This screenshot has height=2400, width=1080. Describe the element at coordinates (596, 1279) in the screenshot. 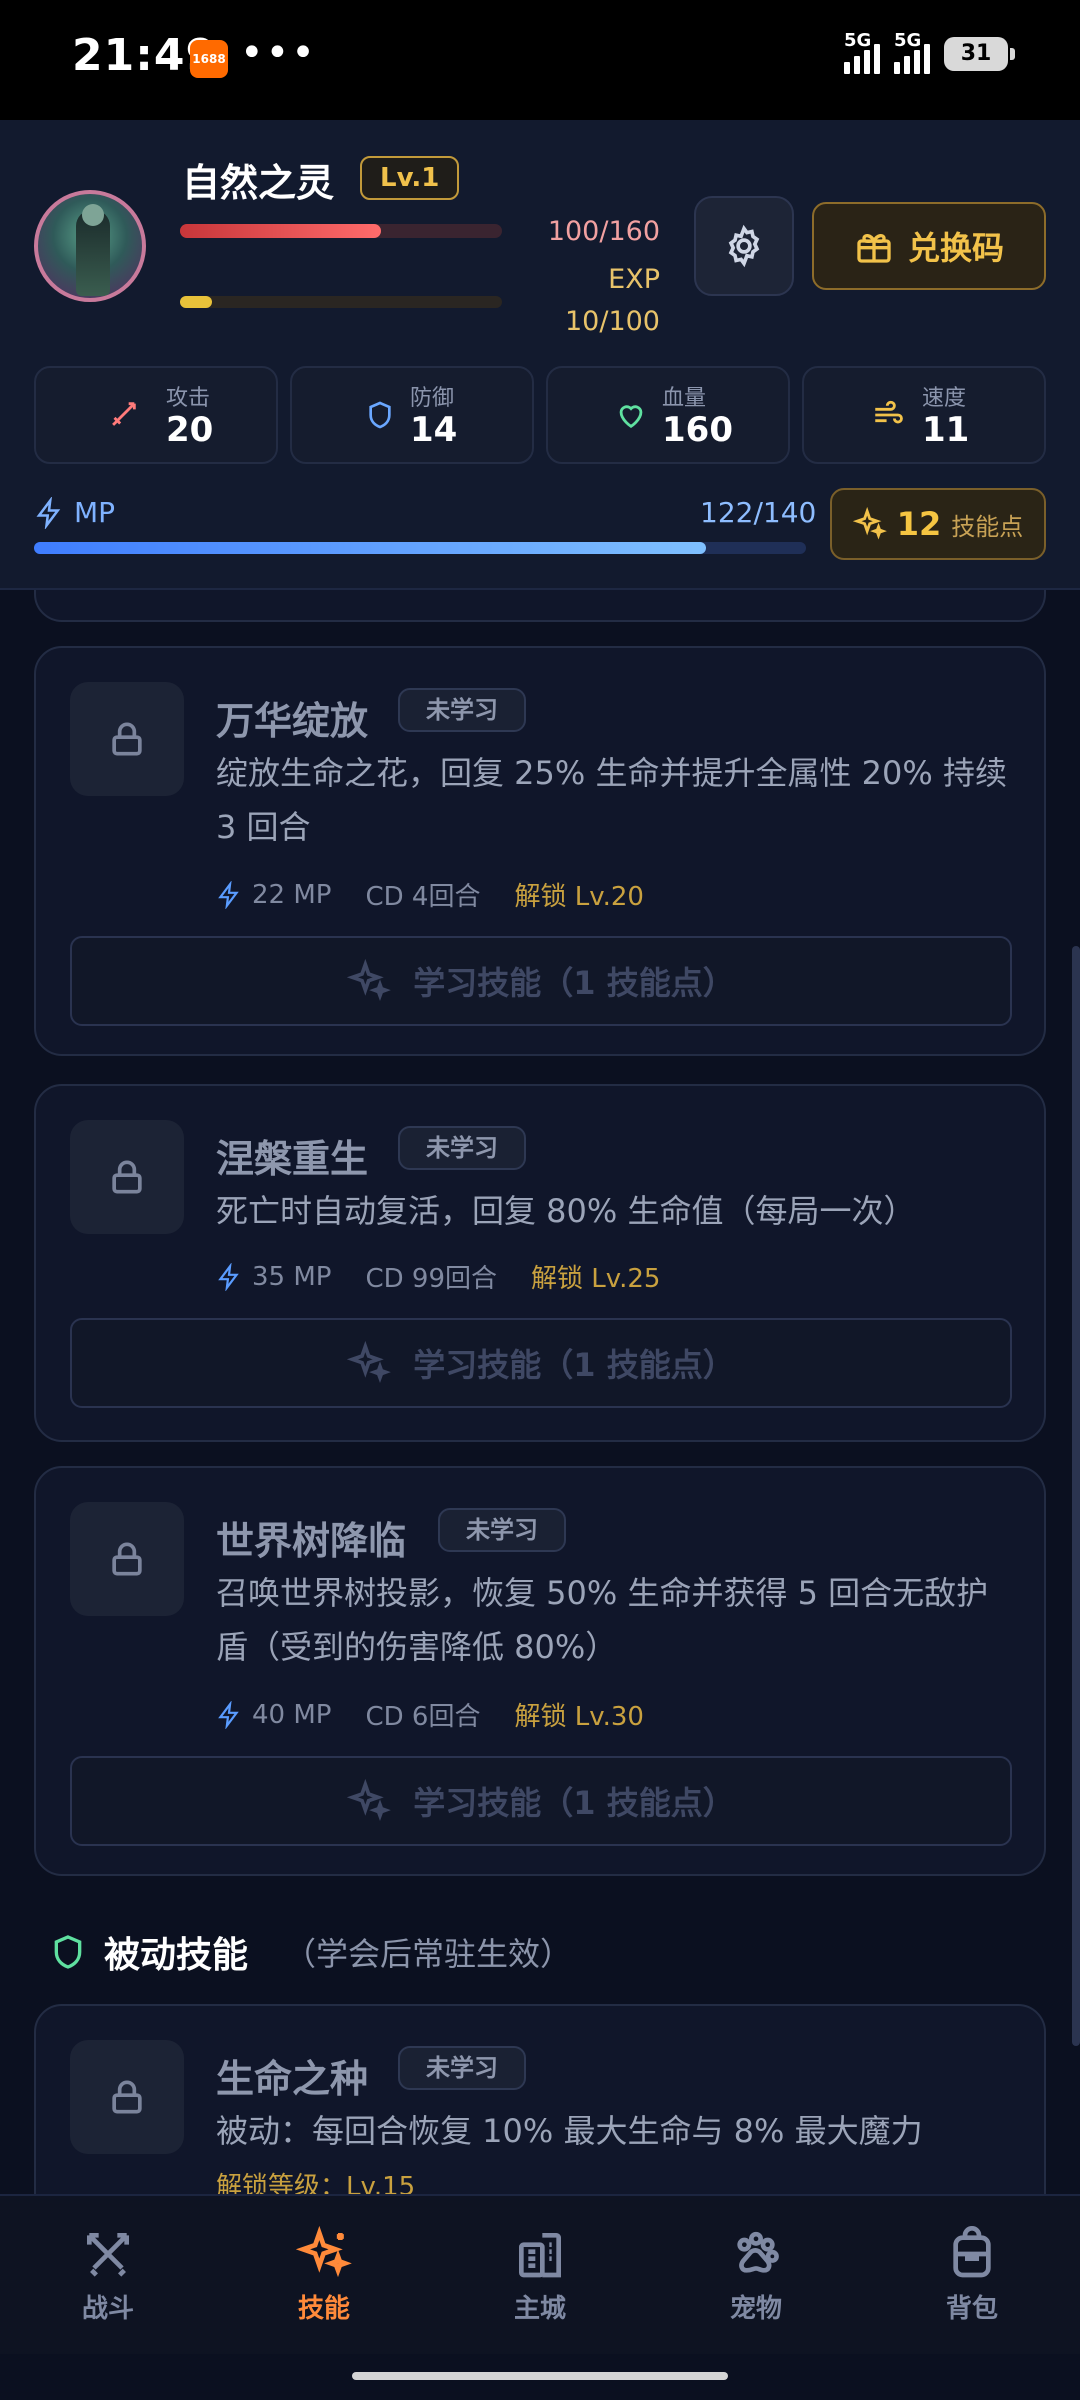

I see `skill-unlock-level: 解锁 Lv.25` at that location.